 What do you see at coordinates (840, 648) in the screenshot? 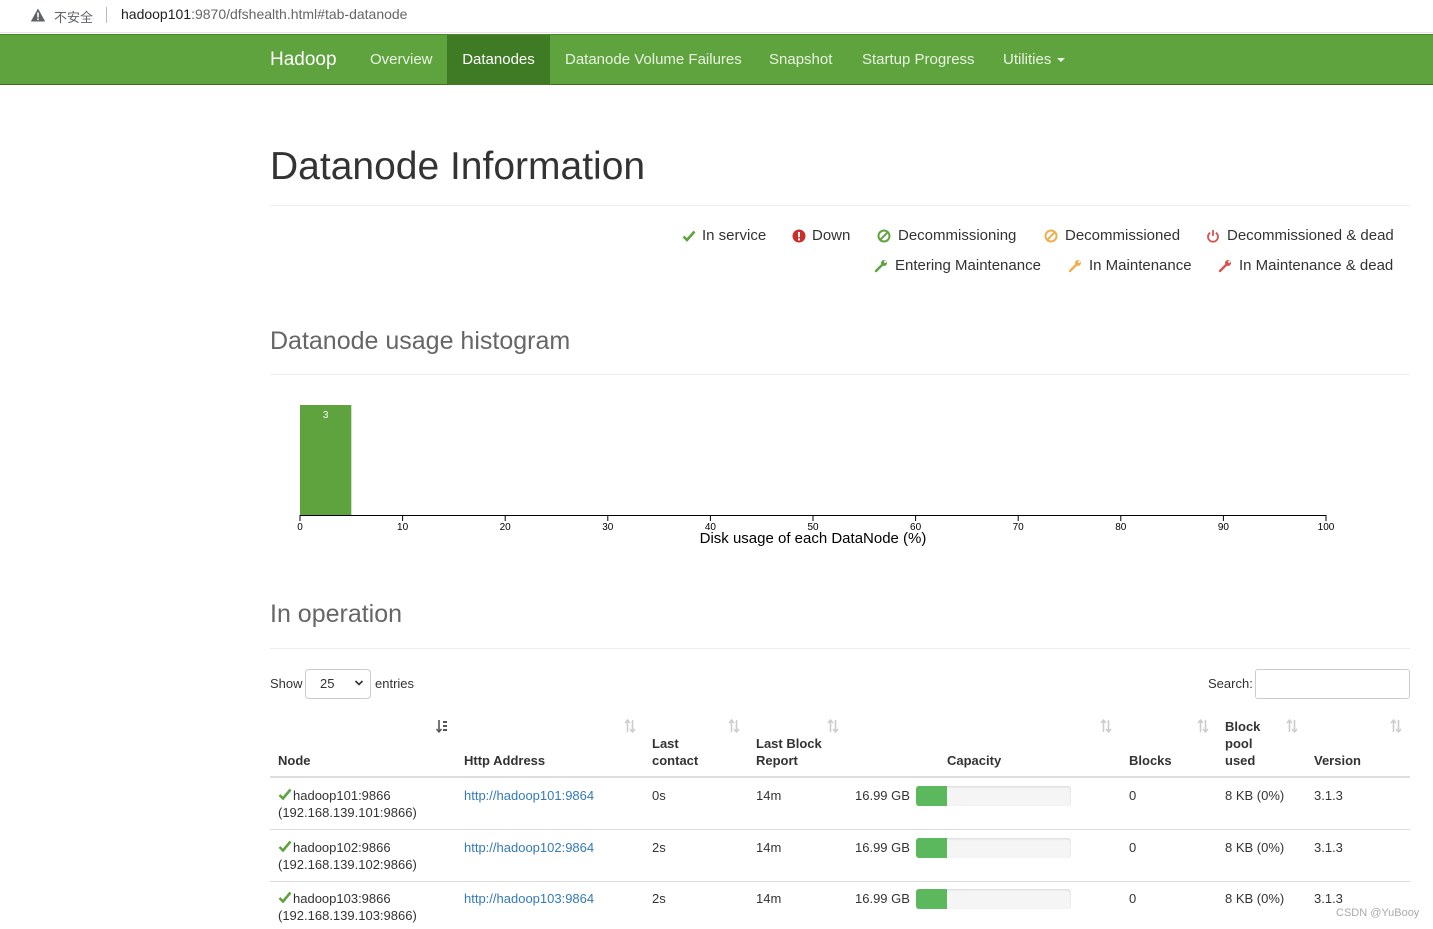
I see `operation-divider` at bounding box center [840, 648].